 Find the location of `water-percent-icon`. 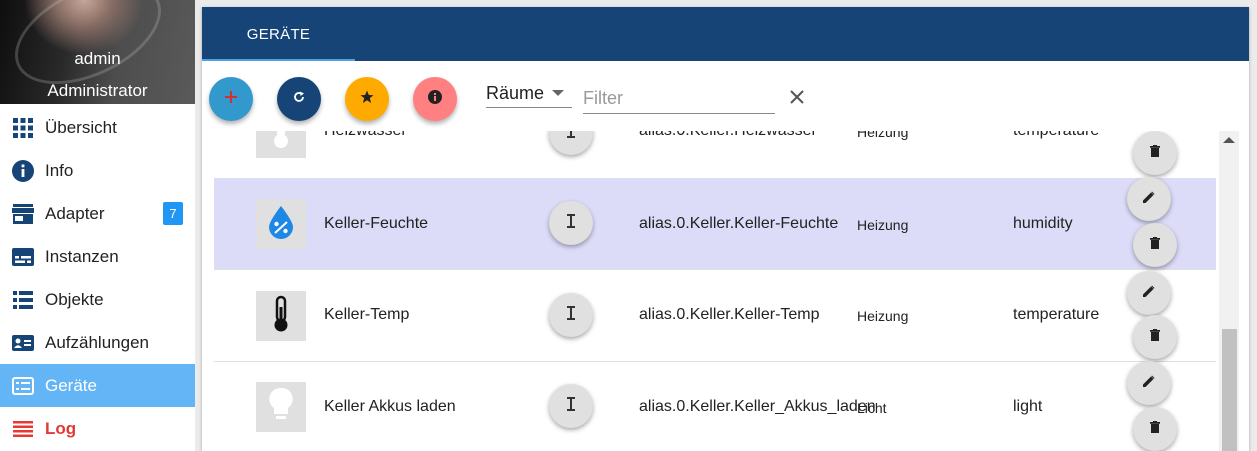

water-percent-icon is located at coordinates (281, 224).